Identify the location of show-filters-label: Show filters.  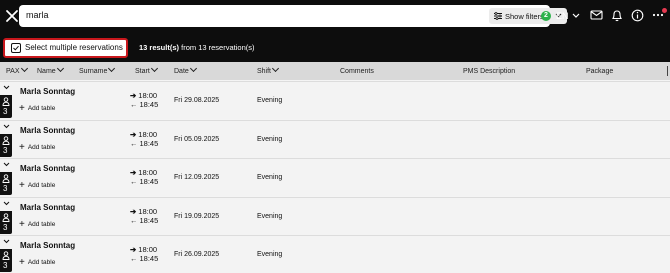
(524, 16).